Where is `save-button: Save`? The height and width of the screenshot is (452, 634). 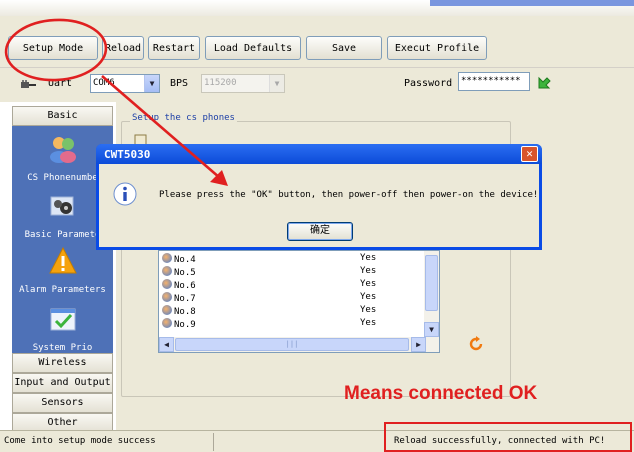 save-button: Save is located at coordinates (344, 48).